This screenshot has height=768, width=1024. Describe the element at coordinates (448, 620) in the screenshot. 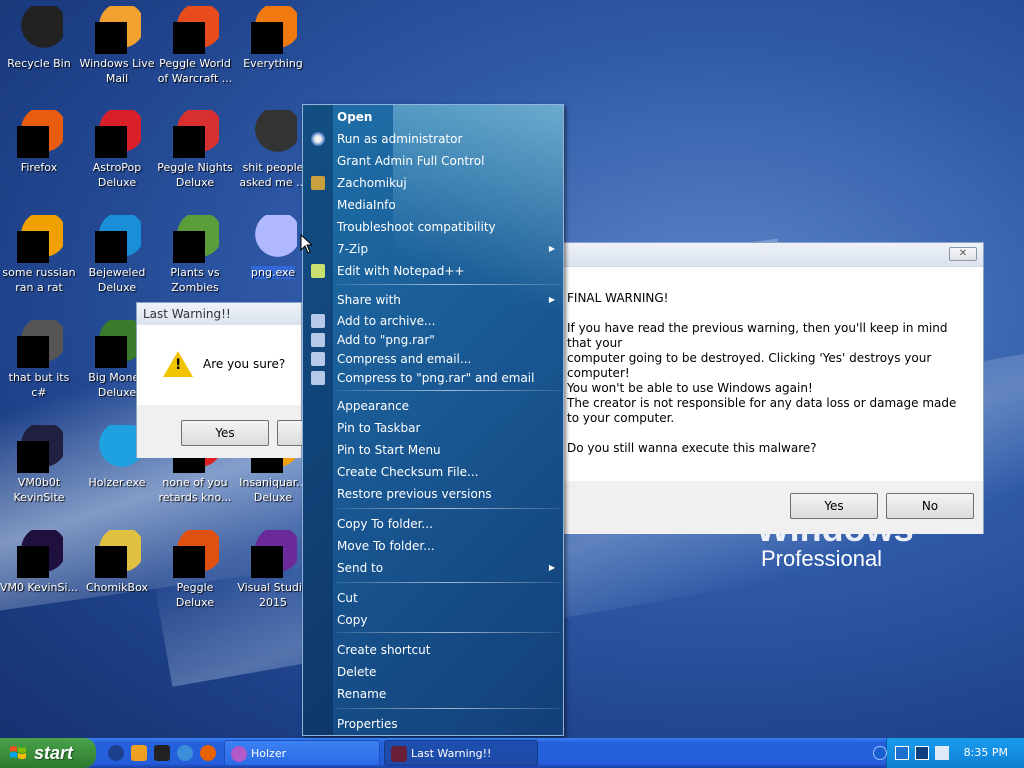

I see `menu-item: Copy` at that location.